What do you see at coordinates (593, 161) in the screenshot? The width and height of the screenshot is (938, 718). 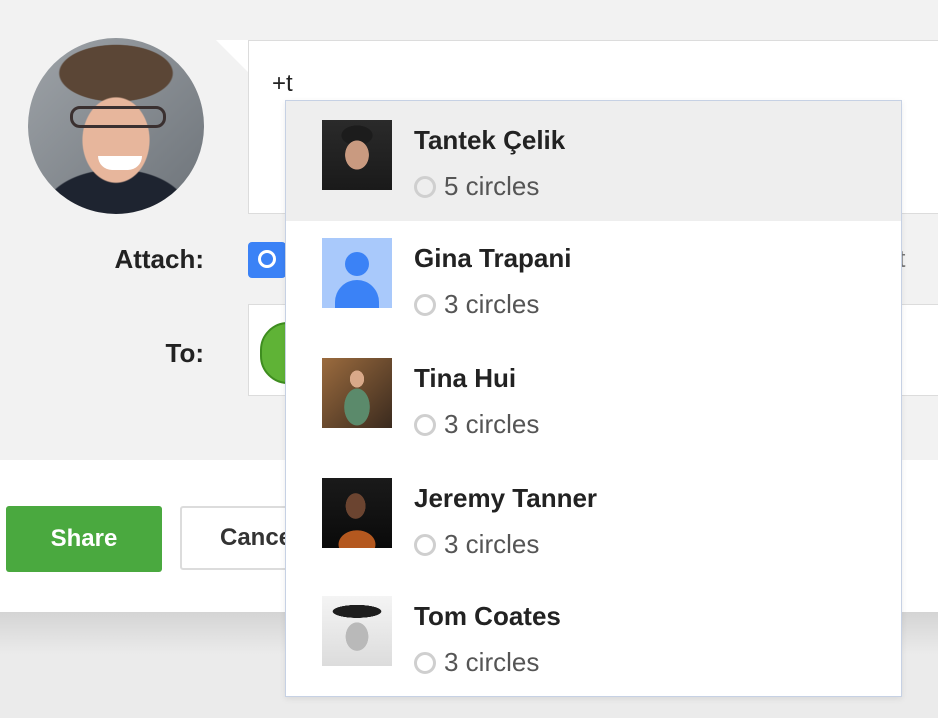 I see `suggestion-tantek-celik: Tantek Çelik 5 circles` at bounding box center [593, 161].